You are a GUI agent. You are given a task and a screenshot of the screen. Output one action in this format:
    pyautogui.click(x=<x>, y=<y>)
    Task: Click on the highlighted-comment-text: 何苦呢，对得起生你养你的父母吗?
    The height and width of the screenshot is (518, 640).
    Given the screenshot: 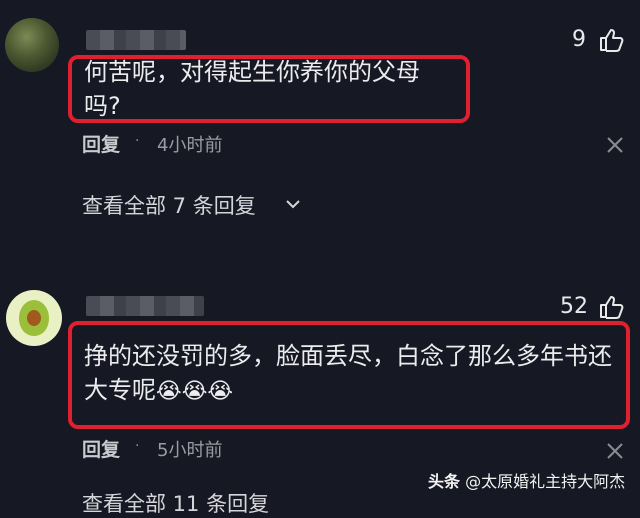 What is the action you would take?
    pyautogui.click(x=269, y=89)
    